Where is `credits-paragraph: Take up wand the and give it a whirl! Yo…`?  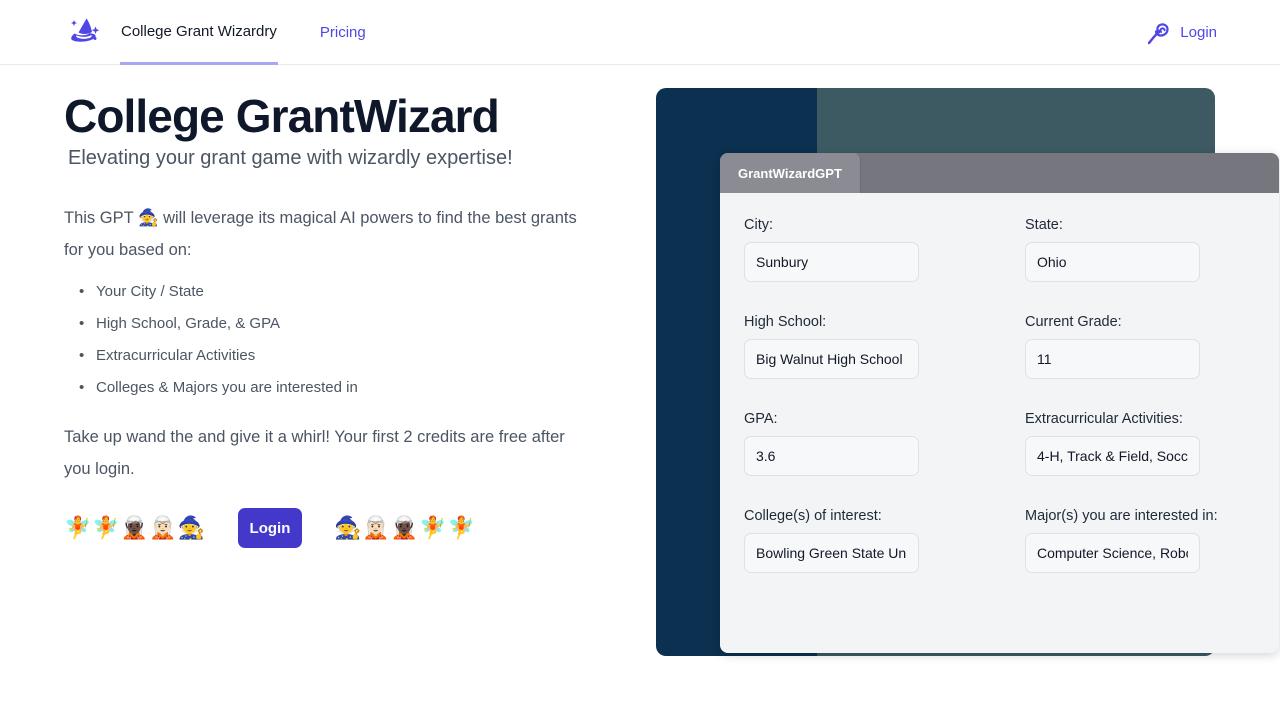
credits-paragraph: Take up wand the and give it a whirl! Yo… is located at coordinates (314, 453).